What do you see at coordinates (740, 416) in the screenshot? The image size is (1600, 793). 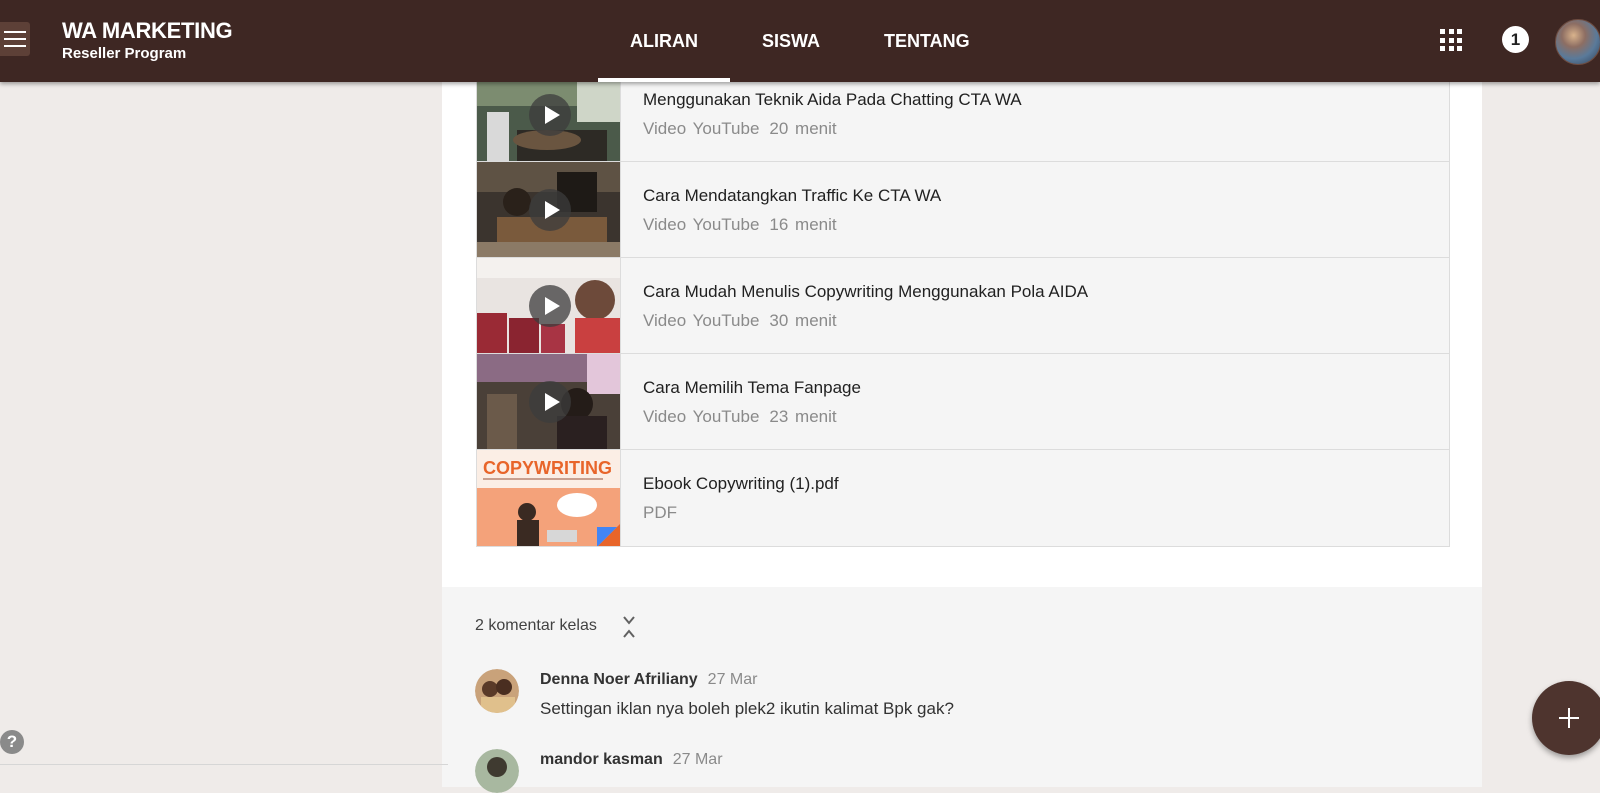 I see `attachment-meta: Video YouTube 23 menit` at bounding box center [740, 416].